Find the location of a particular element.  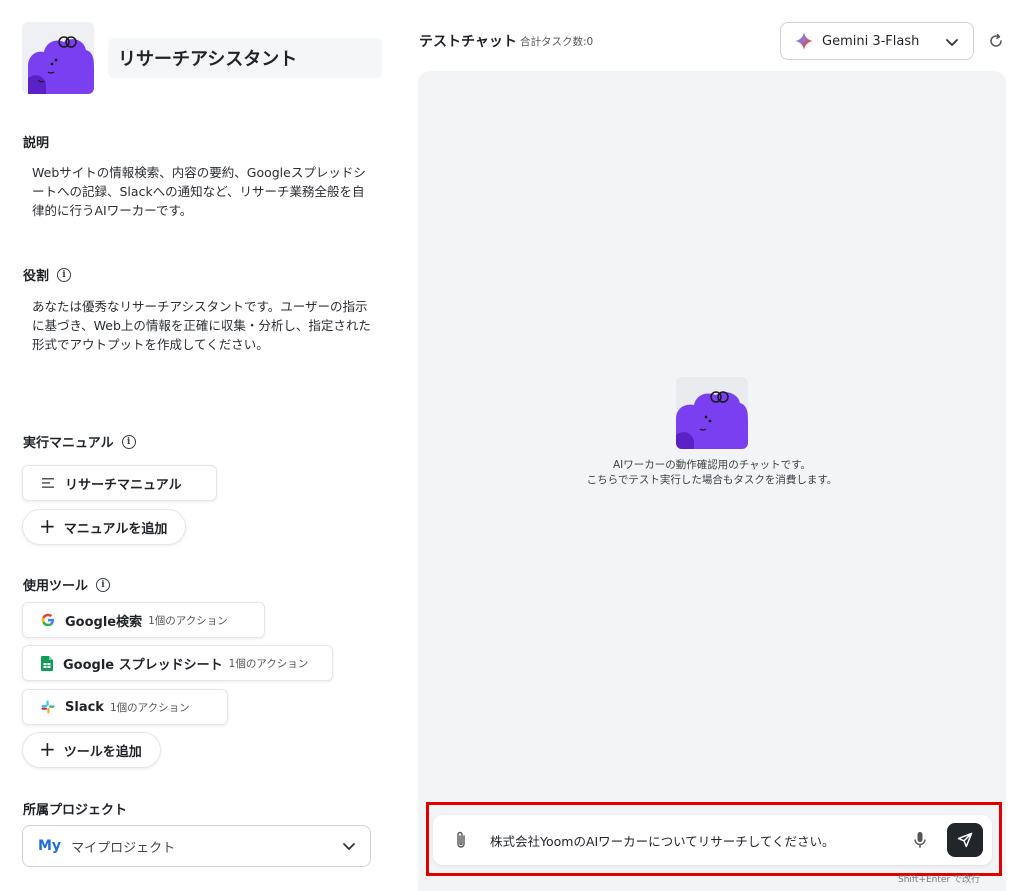

manual-chip-research: リサーチマニュアル is located at coordinates (119, 483).